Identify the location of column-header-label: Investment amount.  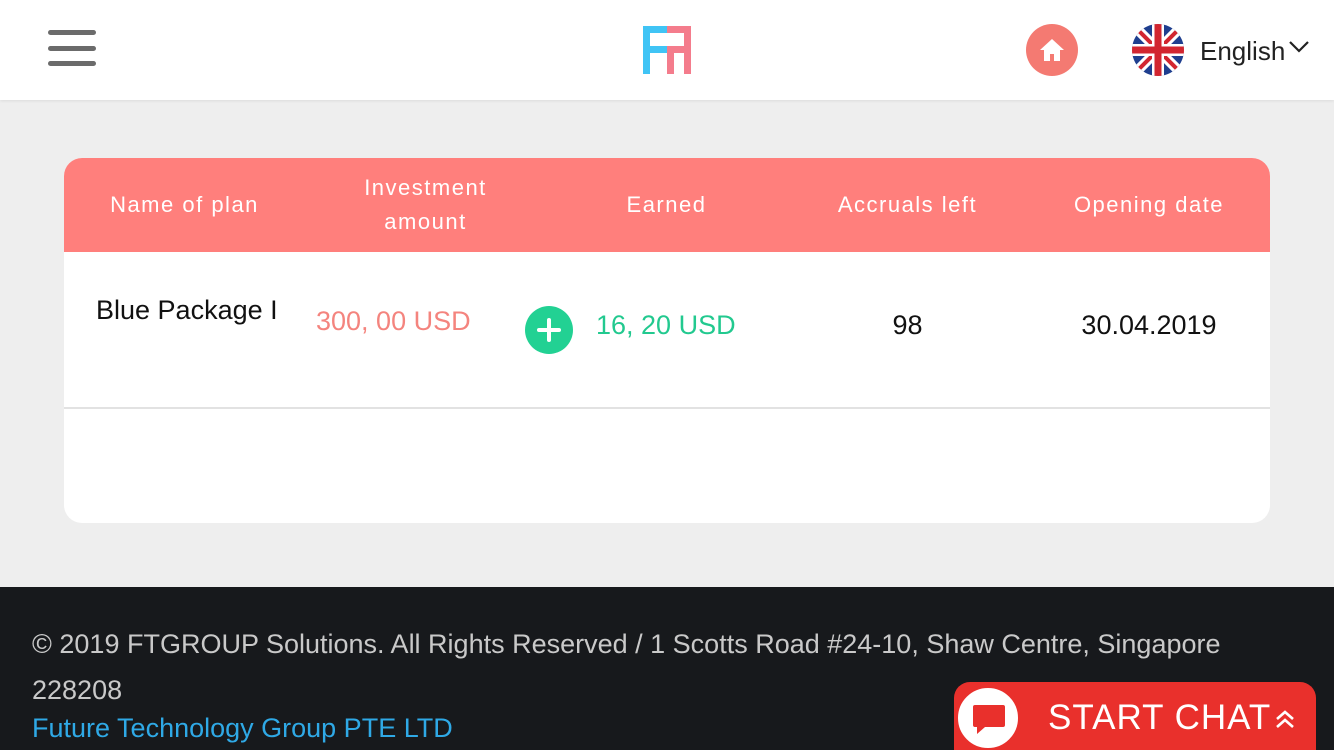
(425, 204).